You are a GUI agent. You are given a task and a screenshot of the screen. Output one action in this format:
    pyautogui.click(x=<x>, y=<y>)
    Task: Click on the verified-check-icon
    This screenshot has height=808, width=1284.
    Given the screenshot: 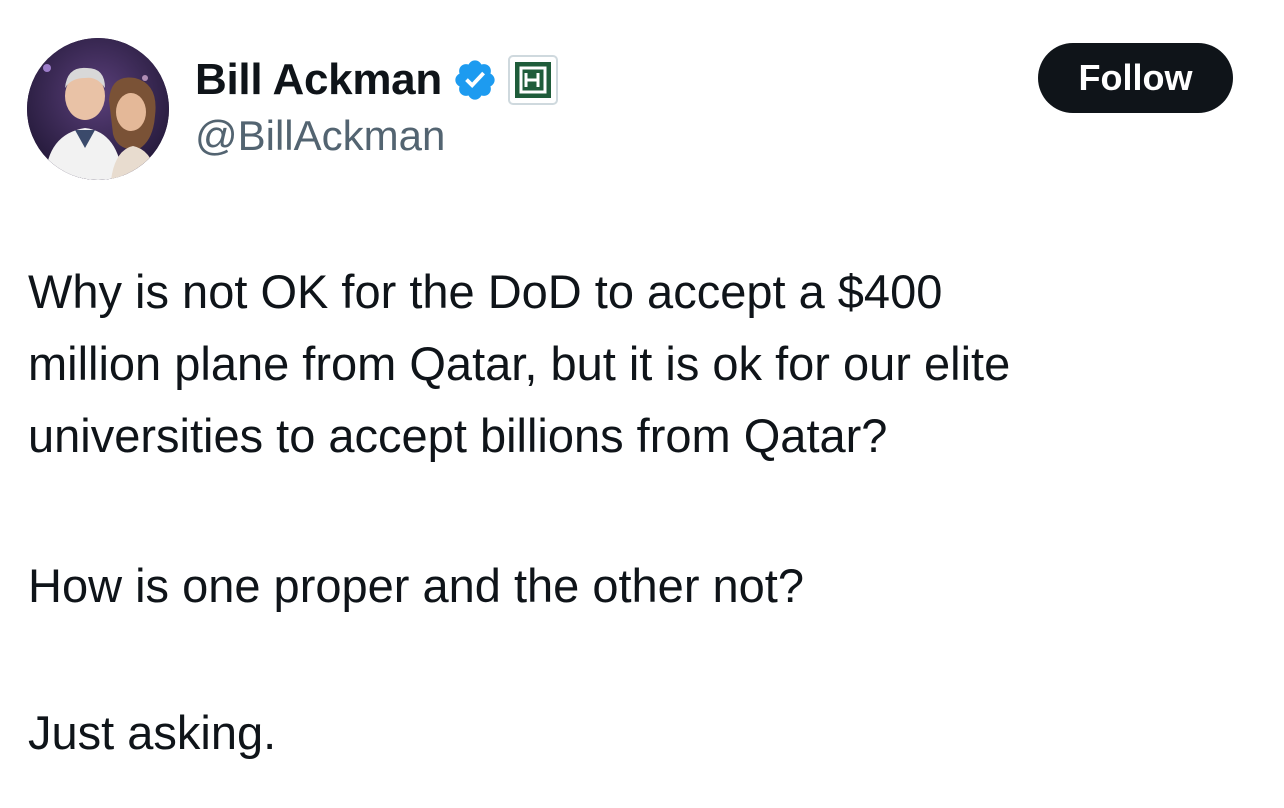 What is the action you would take?
    pyautogui.click(x=475, y=80)
    